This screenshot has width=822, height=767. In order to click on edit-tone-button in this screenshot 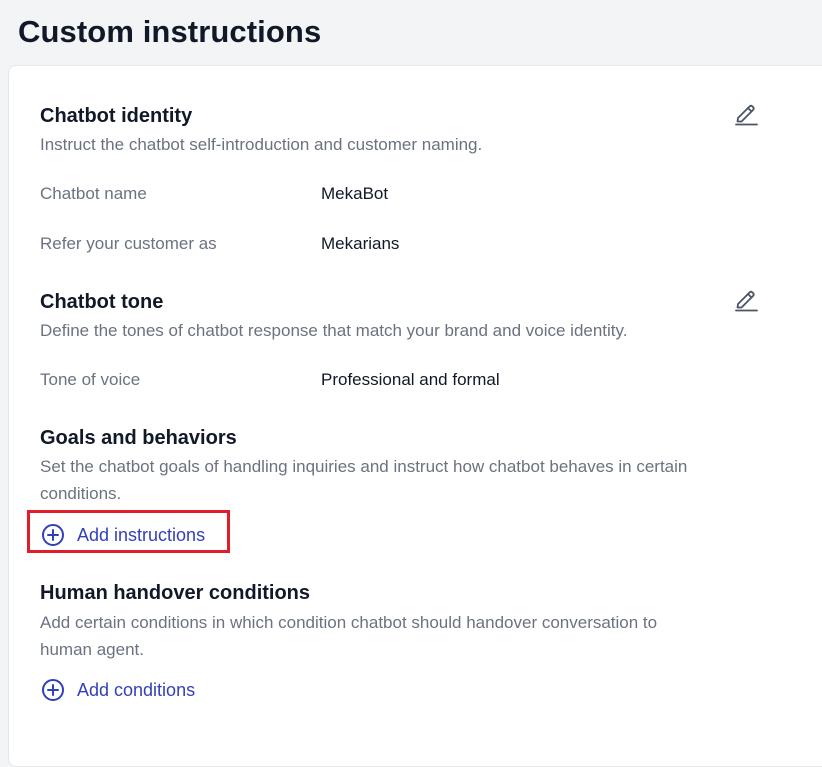, I will do `click(746, 299)`.